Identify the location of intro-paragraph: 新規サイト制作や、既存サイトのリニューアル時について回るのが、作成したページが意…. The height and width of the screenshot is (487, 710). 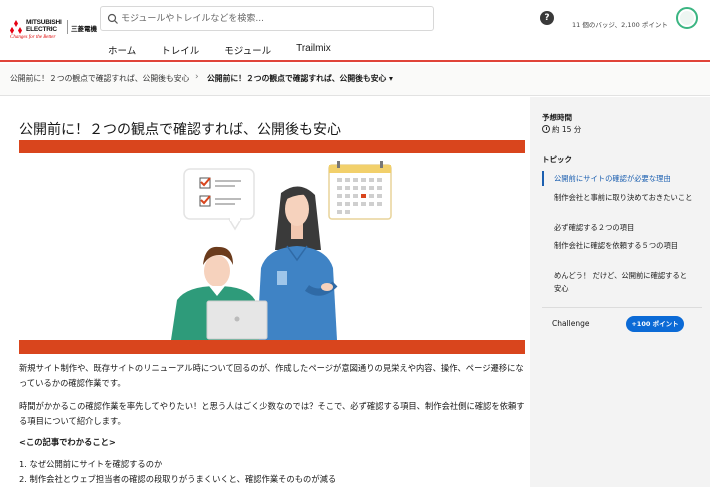
(271, 375).